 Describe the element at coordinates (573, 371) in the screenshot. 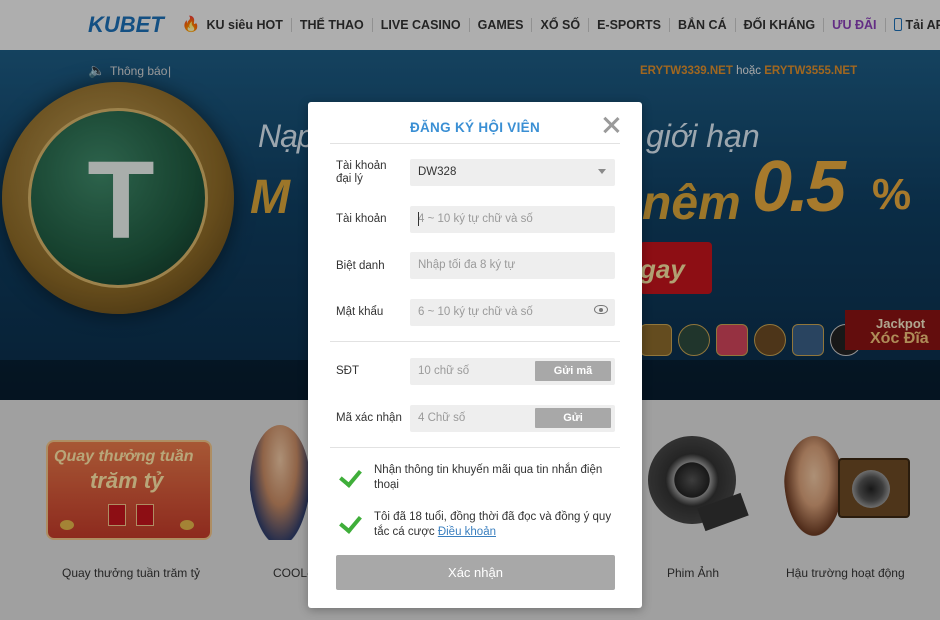

I see `send-code-button: Gửi mã` at that location.